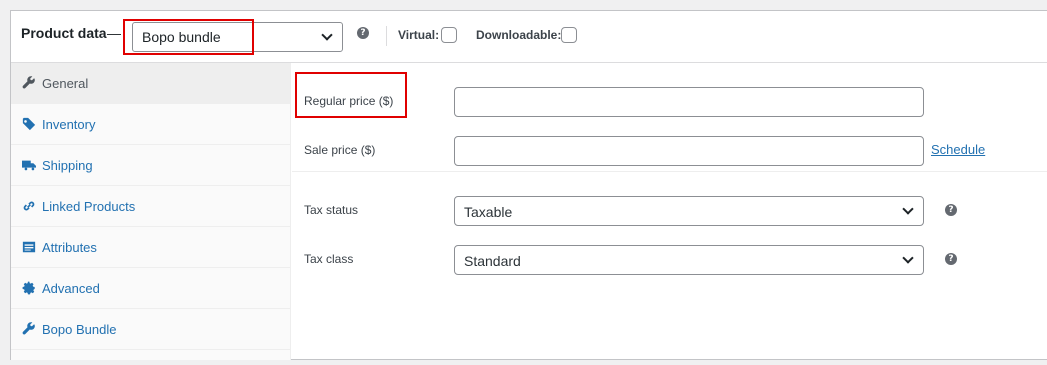 The height and width of the screenshot is (365, 1047). What do you see at coordinates (151, 124) in the screenshot?
I see `tab-inventory: Inventory` at bounding box center [151, 124].